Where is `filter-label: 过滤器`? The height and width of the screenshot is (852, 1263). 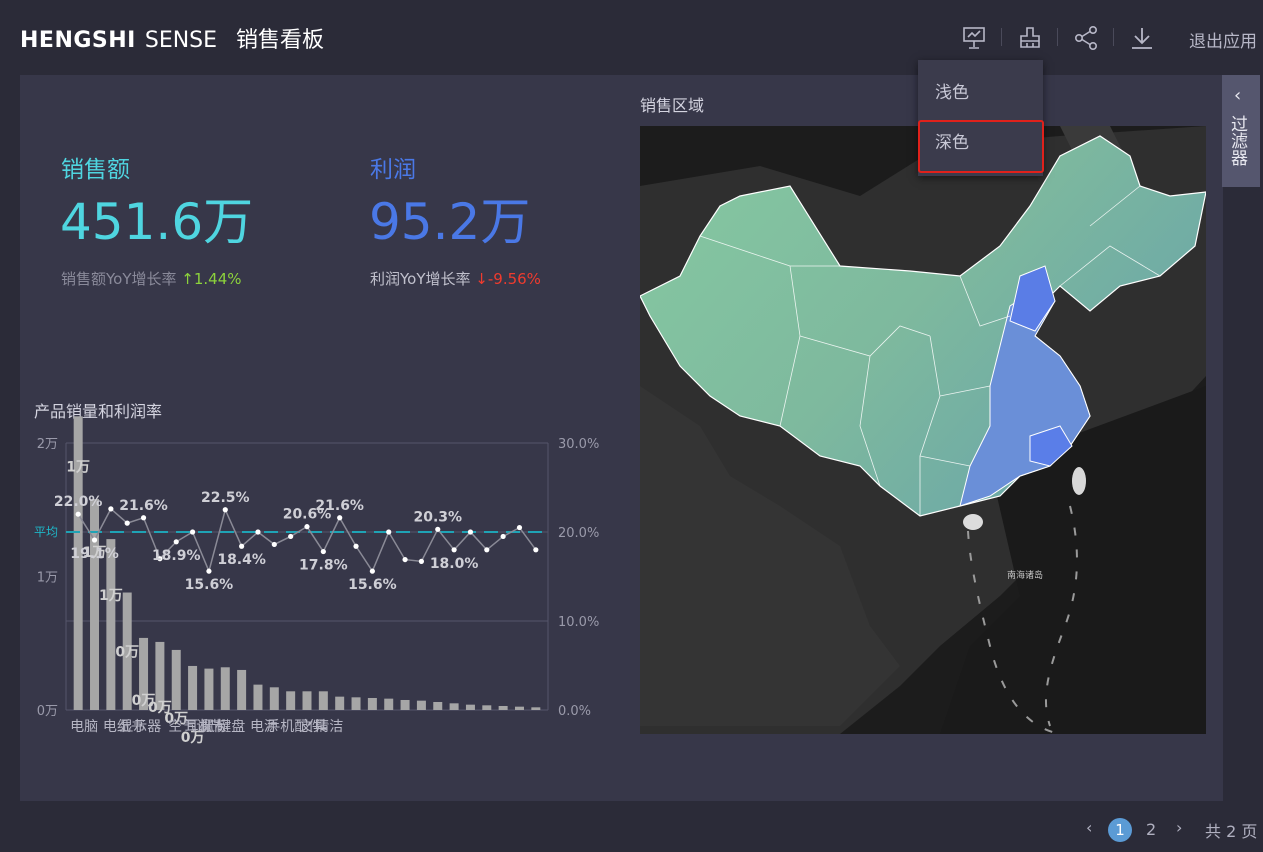 filter-label: 过滤器 is located at coordinates (1237, 140).